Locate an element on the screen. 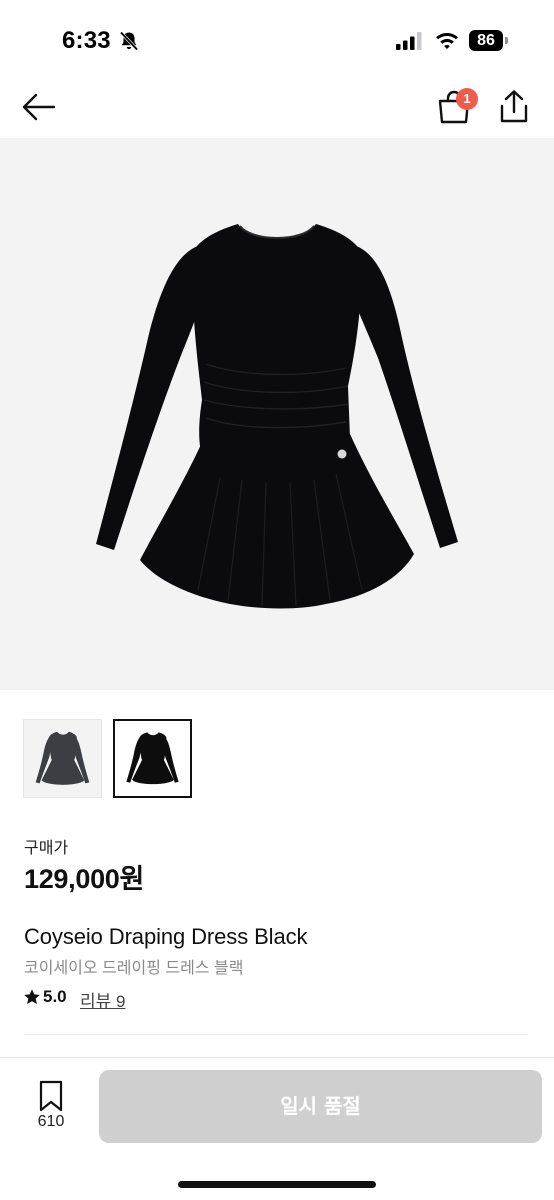  bookmark-button: 610 is located at coordinates (51, 1108).